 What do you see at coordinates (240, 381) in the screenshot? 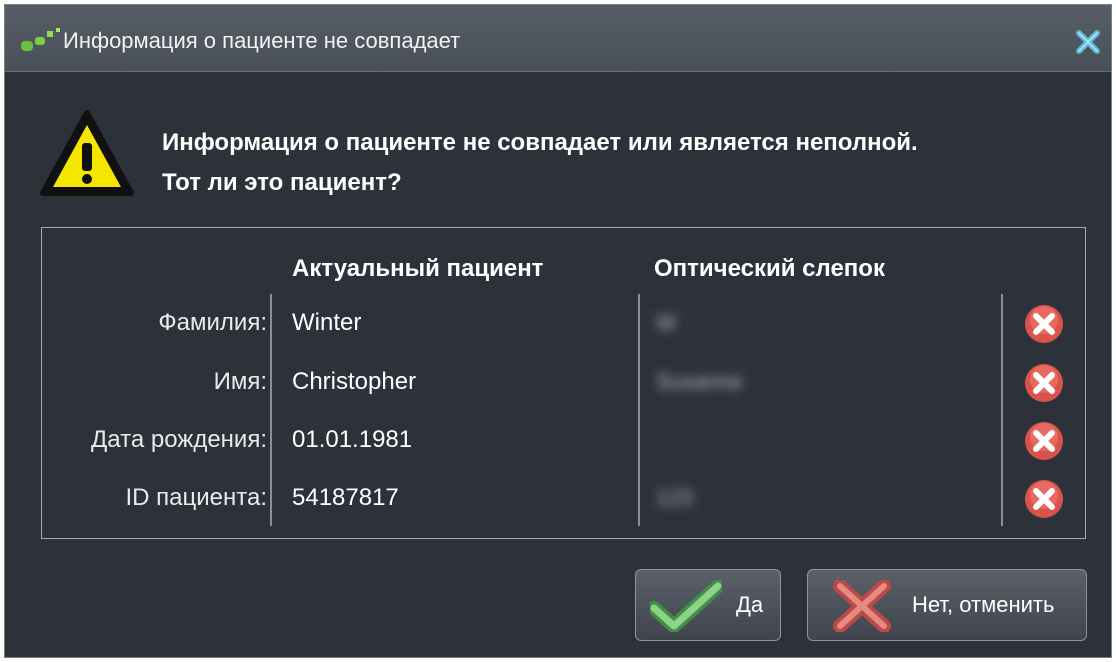
I see `label-first-name: Имя:` at bounding box center [240, 381].